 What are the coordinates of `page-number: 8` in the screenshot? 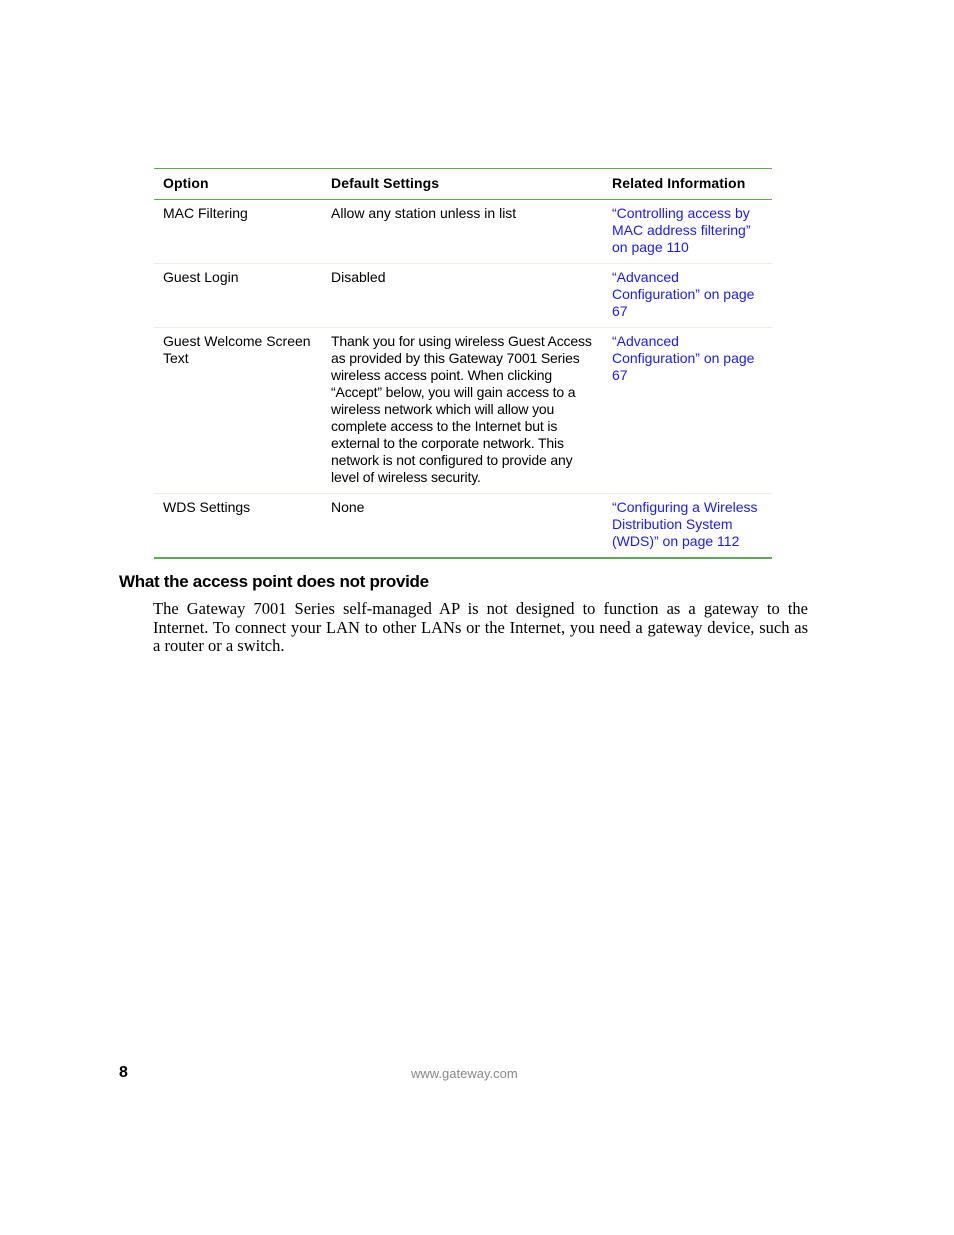 It's located at (123, 1072).